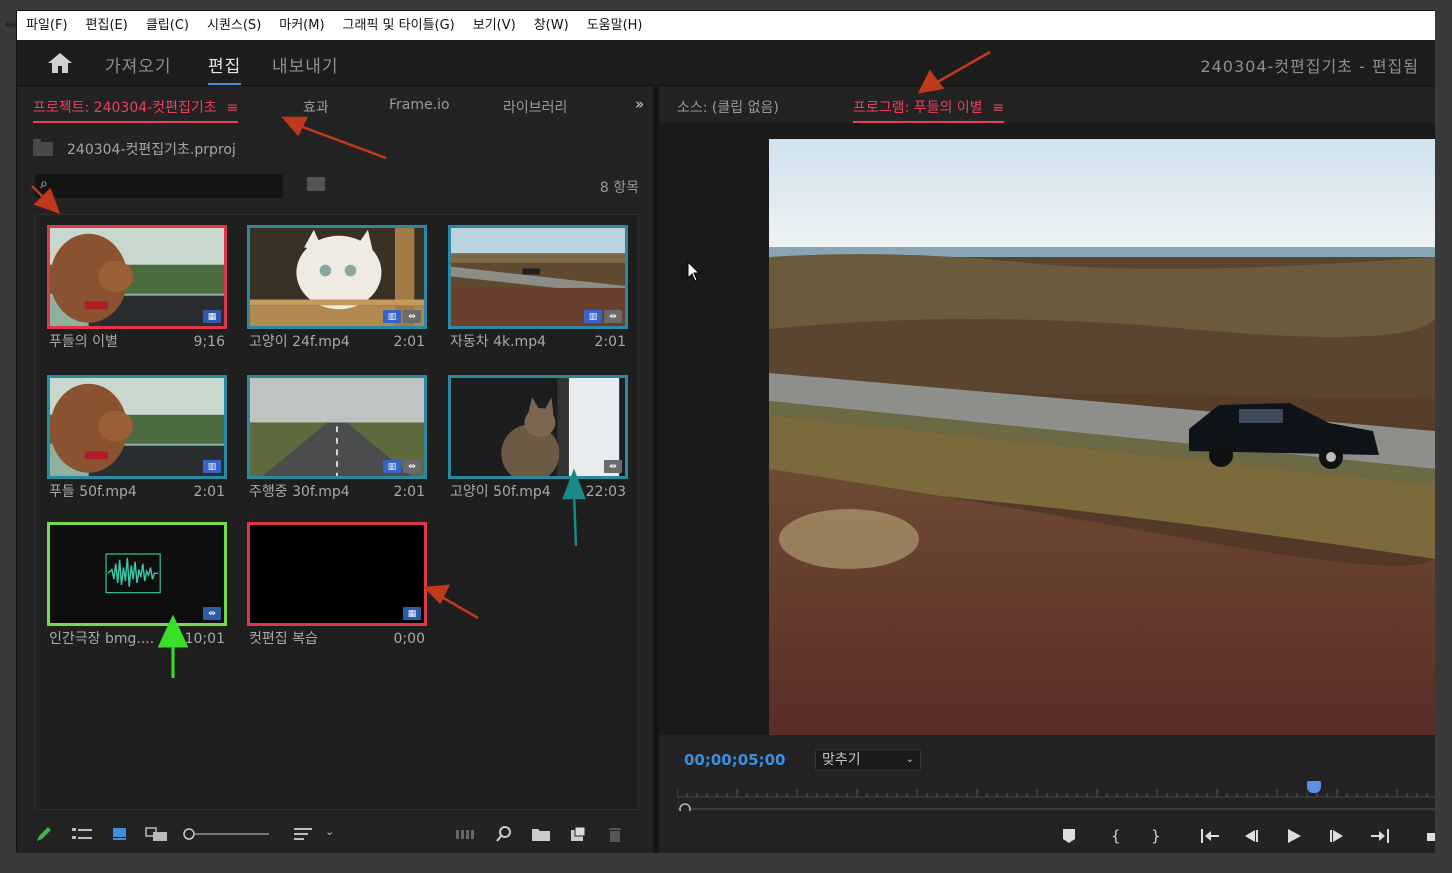  Describe the element at coordinates (909, 759) in the screenshot. I see `chevron-down-icon: ⌄` at that location.